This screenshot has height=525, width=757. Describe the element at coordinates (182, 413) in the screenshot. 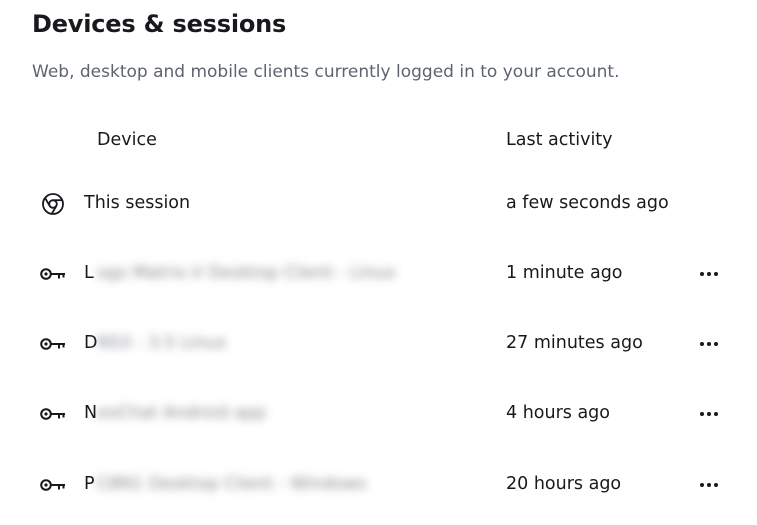

I see `session-name-redacted: eoChat Android app` at that location.